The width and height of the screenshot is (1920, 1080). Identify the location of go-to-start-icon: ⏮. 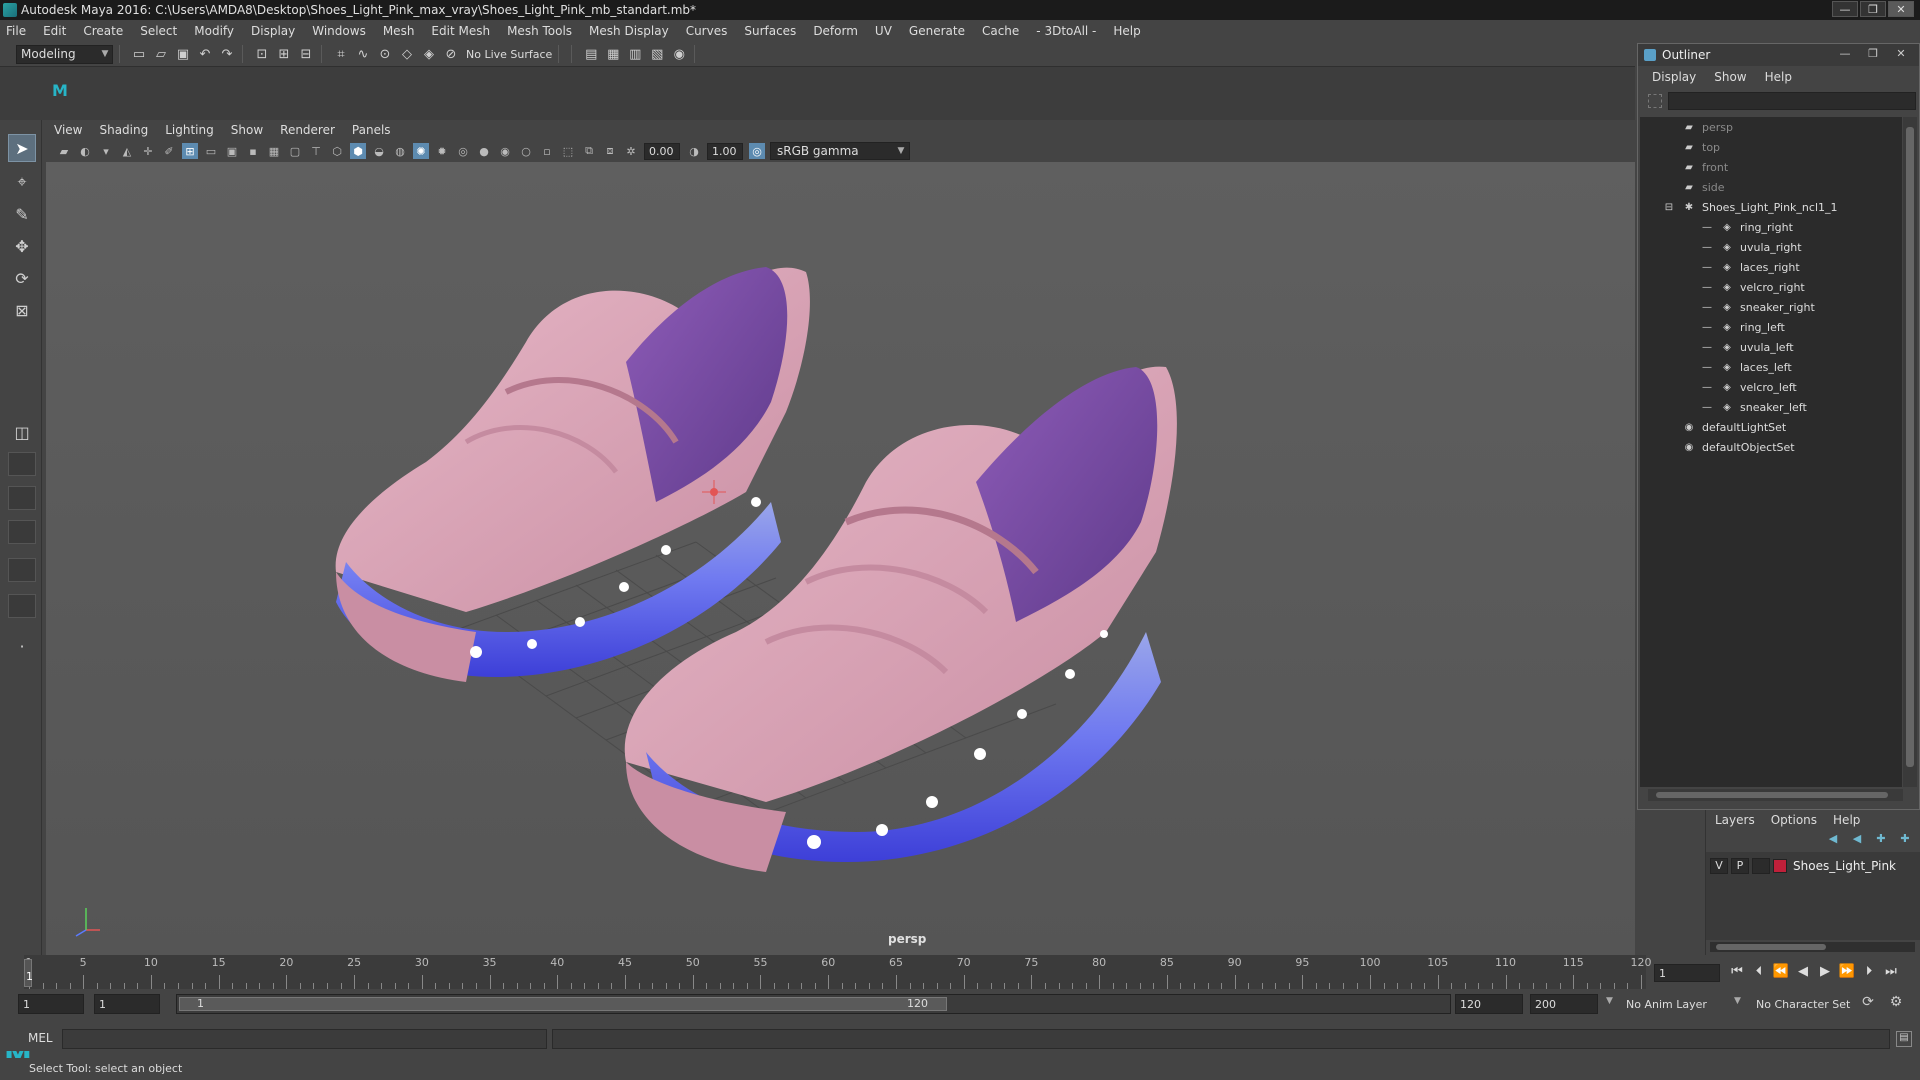
(1737, 972).